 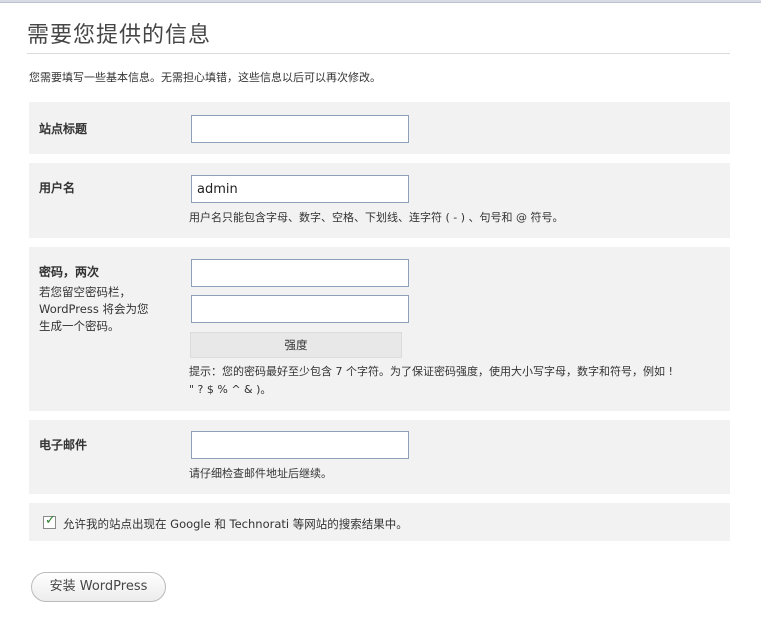 What do you see at coordinates (380, 1) in the screenshot?
I see `top-border` at bounding box center [380, 1].